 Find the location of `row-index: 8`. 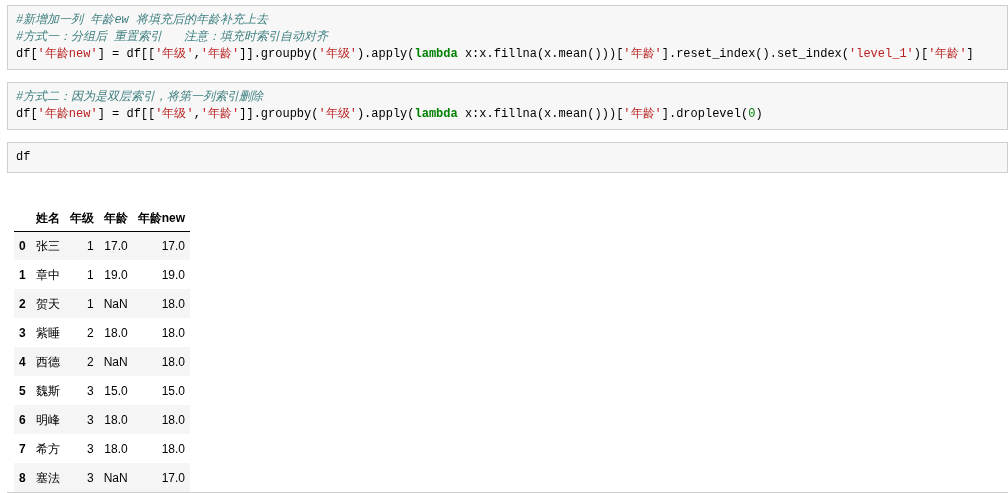

row-index: 8 is located at coordinates (22, 477).